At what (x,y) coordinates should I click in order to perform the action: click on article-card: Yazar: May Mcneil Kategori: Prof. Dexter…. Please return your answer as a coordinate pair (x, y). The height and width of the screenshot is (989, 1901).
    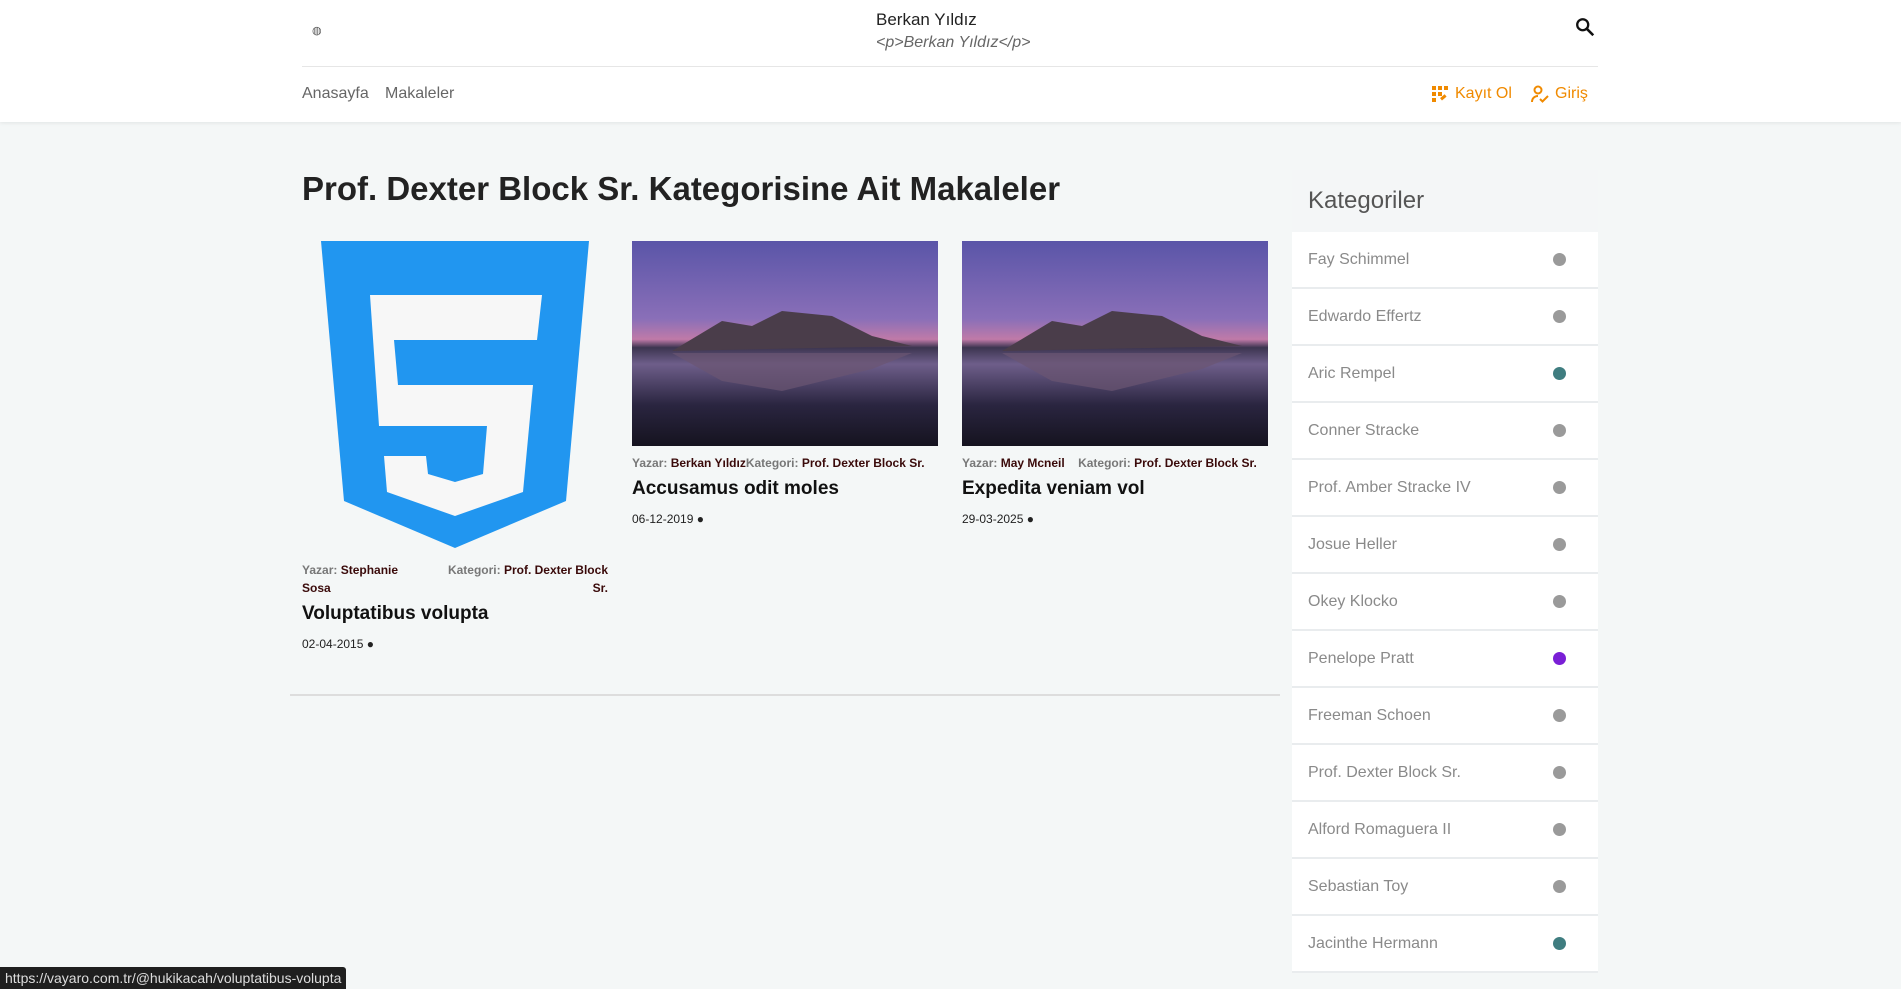
    Looking at the image, I should click on (1115, 383).